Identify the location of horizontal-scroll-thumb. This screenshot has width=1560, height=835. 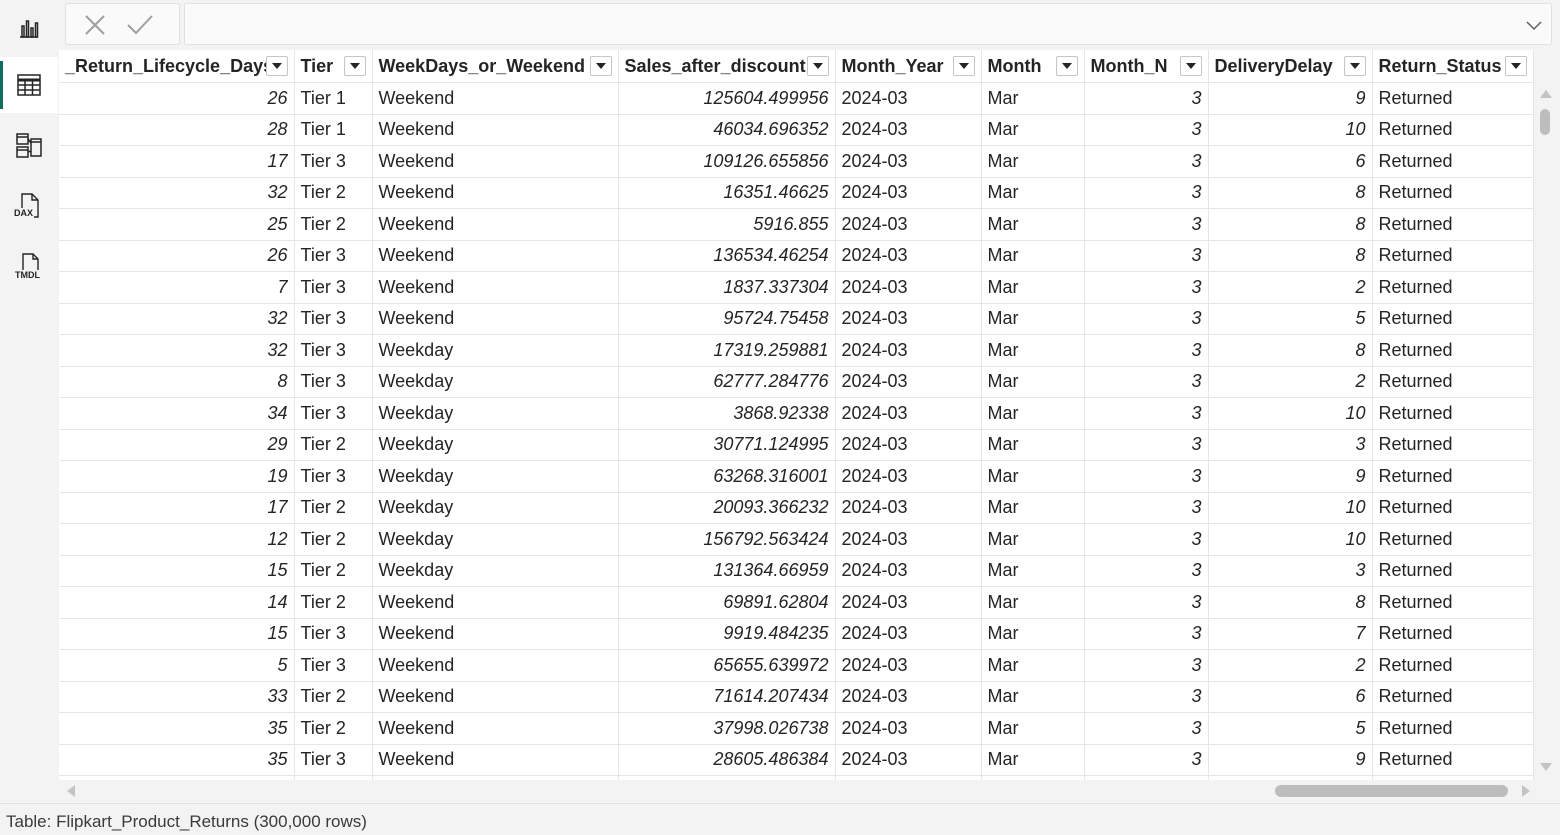
(1391, 791).